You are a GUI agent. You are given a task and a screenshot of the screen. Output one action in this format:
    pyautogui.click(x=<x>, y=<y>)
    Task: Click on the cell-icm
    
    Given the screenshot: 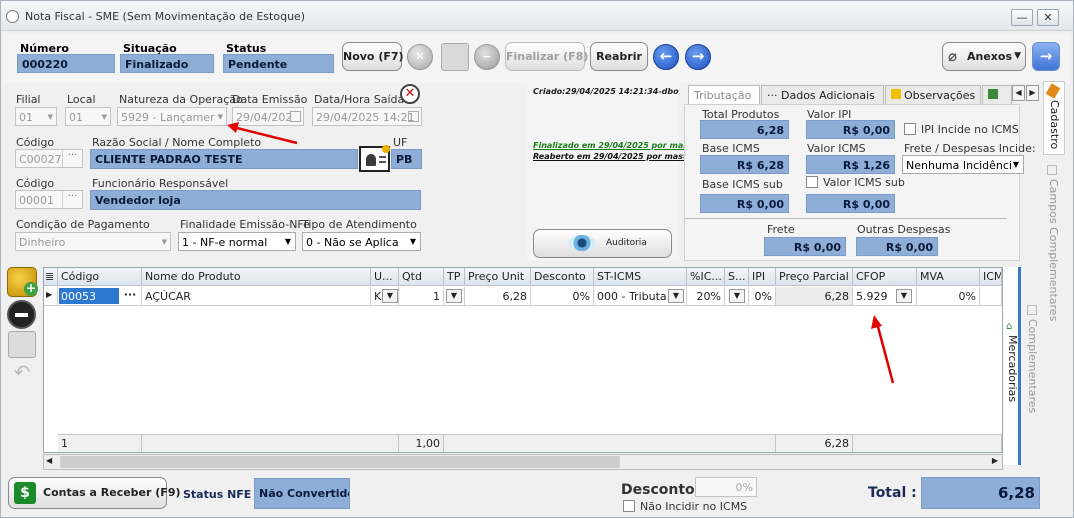 What is the action you would take?
    pyautogui.click(x=991, y=296)
    